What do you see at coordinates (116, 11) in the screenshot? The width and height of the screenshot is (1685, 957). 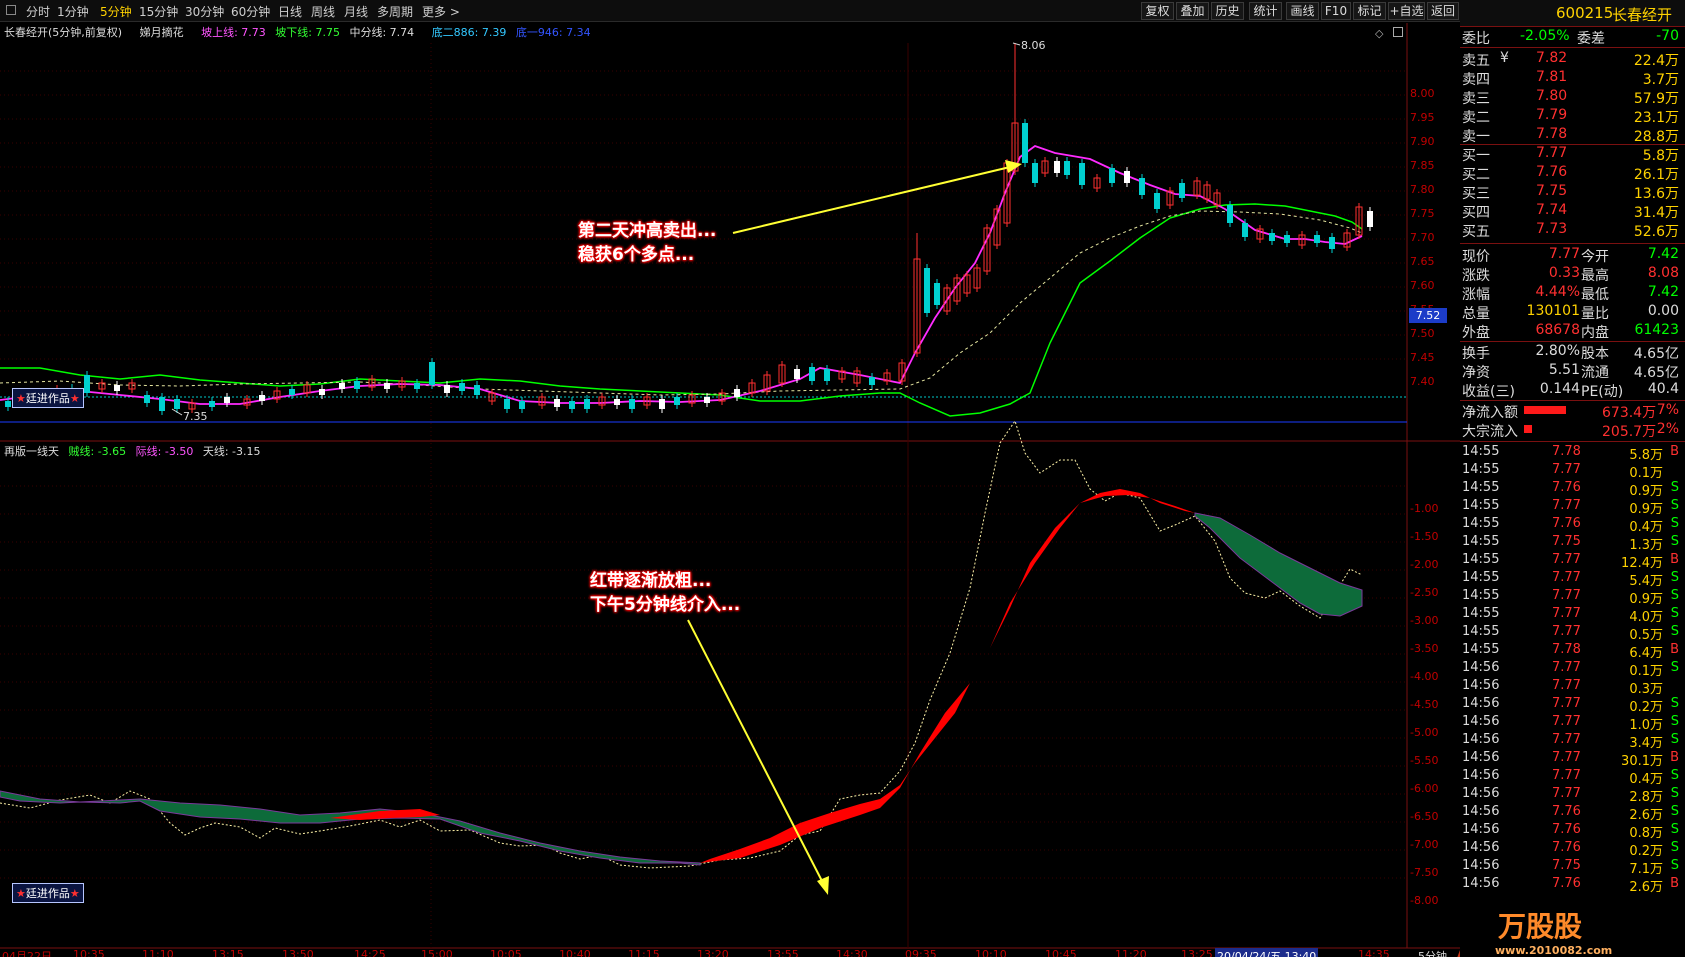 I see `tab-5min: 5分钟` at bounding box center [116, 11].